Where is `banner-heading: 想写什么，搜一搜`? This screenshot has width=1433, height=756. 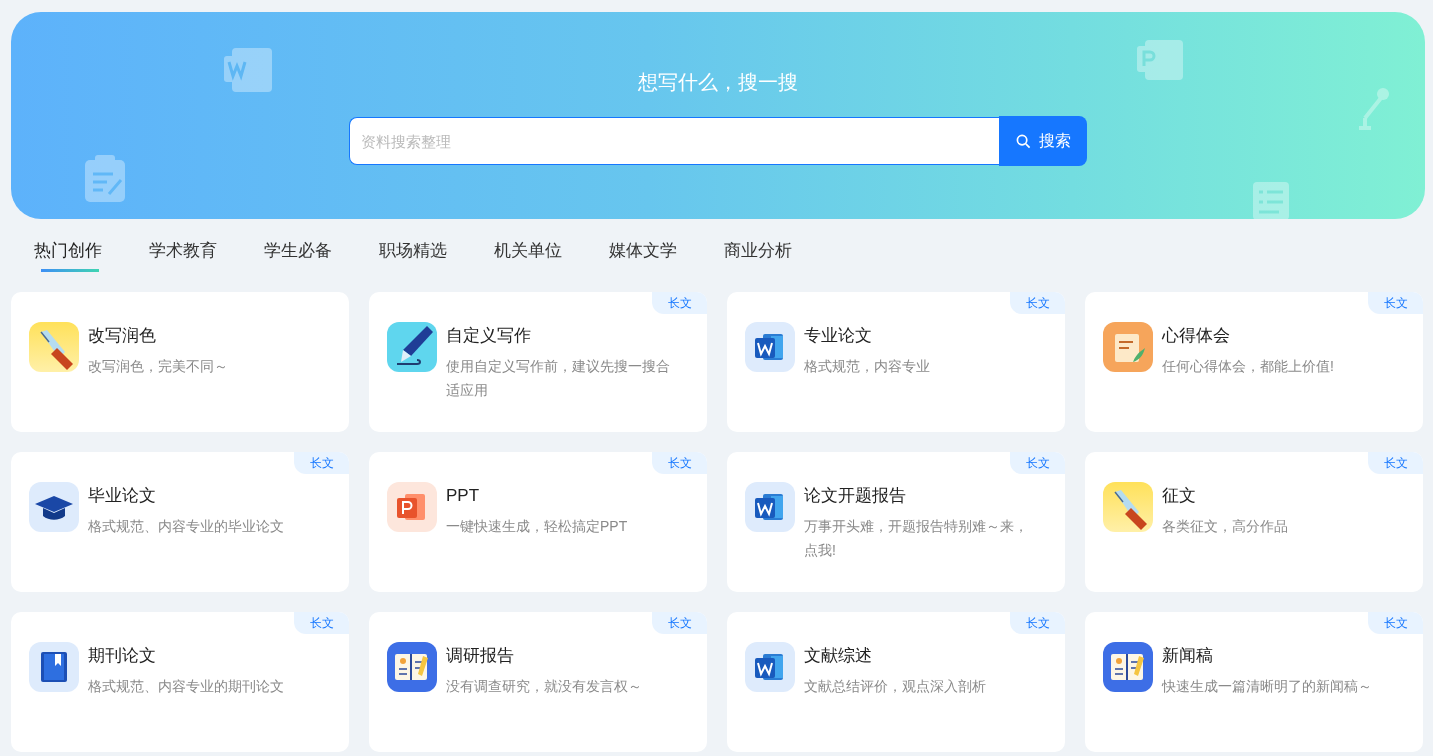 banner-heading: 想写什么，搜一搜 is located at coordinates (718, 82).